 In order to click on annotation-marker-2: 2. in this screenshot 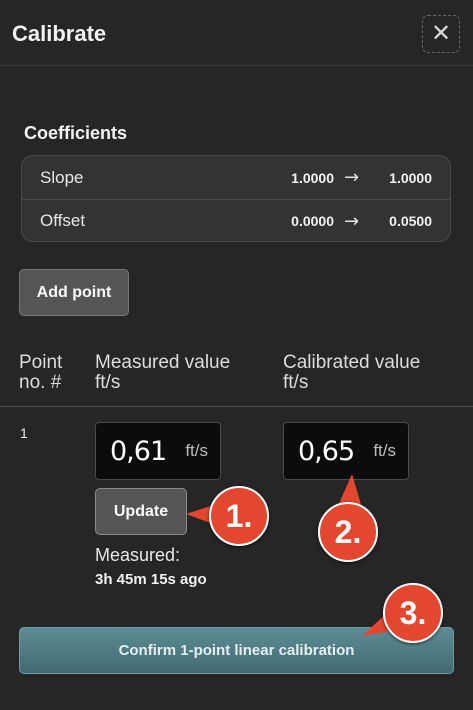, I will do `click(348, 532)`.